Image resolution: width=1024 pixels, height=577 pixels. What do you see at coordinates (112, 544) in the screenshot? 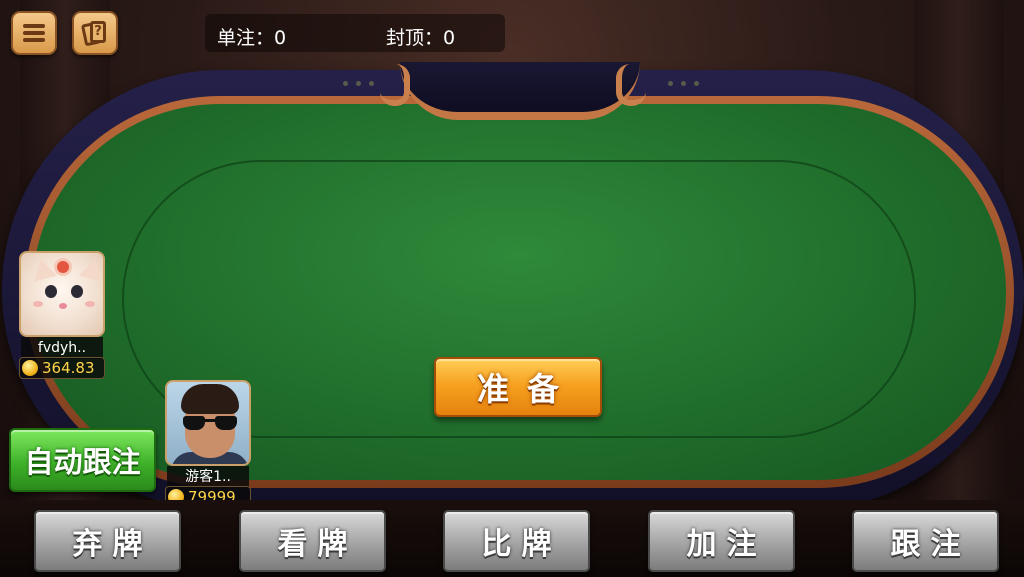
I see `fold-button-label: 弃牌` at bounding box center [112, 544].